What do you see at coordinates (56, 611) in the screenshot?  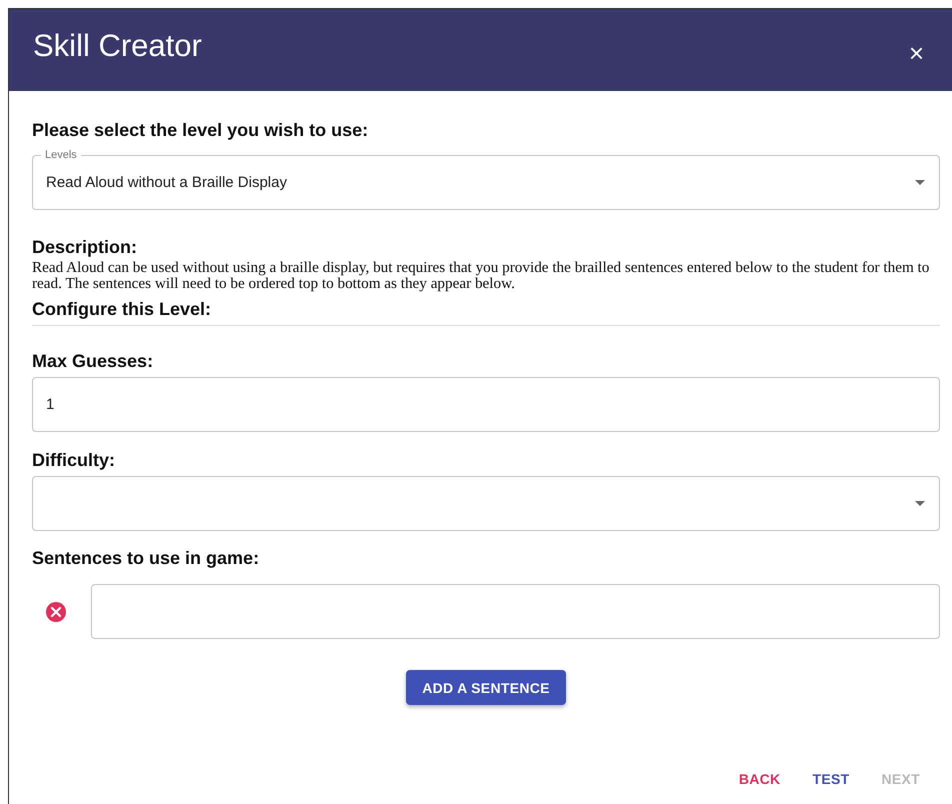 I see `remove-icon` at bounding box center [56, 611].